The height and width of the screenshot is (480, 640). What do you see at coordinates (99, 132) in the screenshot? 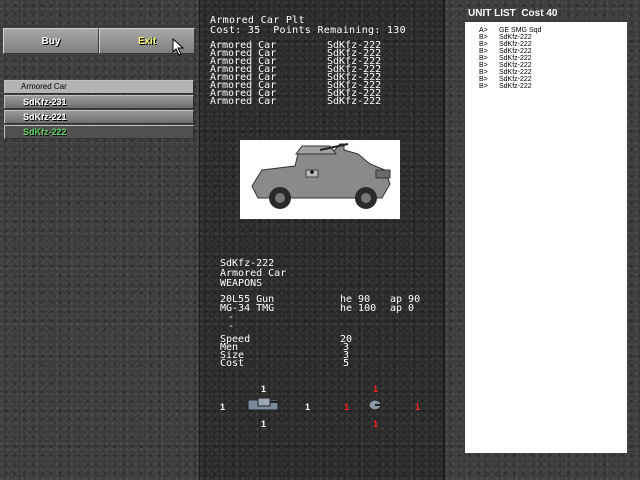
I see `unit-type-item-selected: SdKfz-222` at bounding box center [99, 132].